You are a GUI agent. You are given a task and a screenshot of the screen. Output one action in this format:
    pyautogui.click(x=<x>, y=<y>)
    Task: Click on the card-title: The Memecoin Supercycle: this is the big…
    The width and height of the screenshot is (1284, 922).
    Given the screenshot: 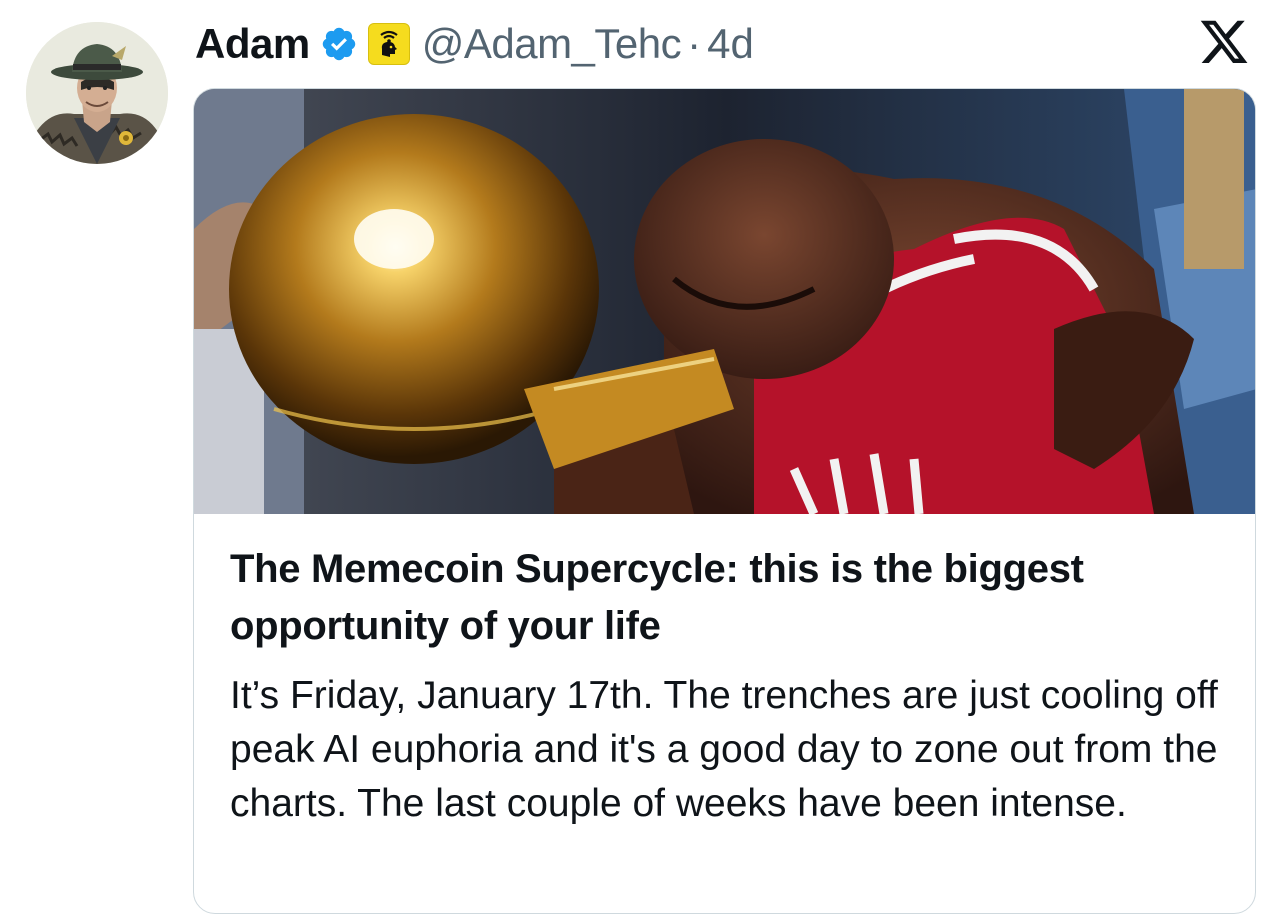 What is the action you would take?
    pyautogui.click(x=737, y=598)
    